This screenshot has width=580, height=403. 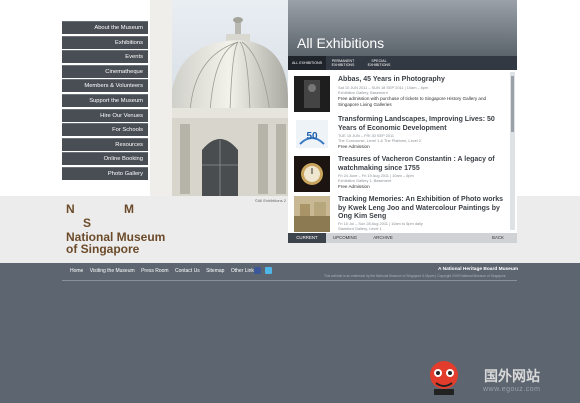 I want to click on logo-letter-s: S, so click(x=87, y=223).